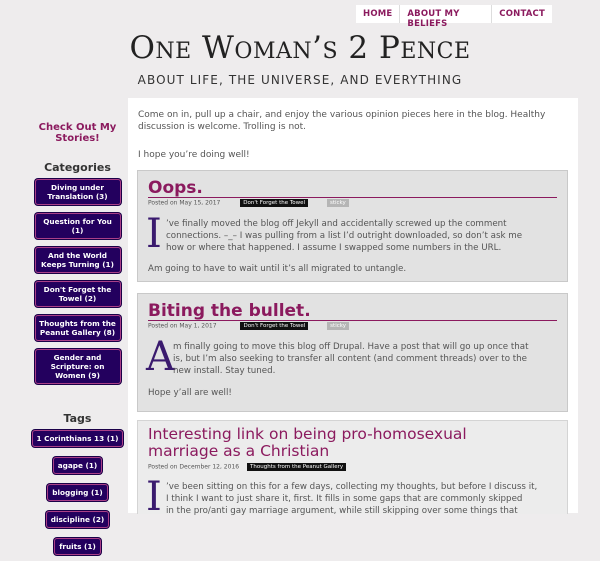 Image resolution: width=600 pixels, height=561 pixels. I want to click on tags-heading: Tags, so click(77, 418).